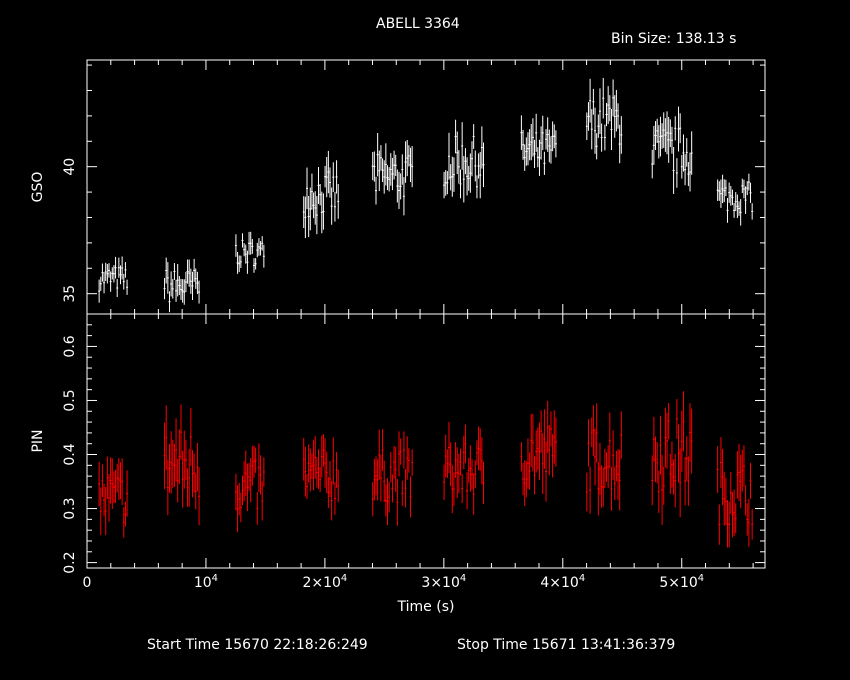 Image resolution: width=850 pixels, height=680 pixels. Describe the element at coordinates (70, 167) in the screenshot. I see `y-tick-label: 40` at that location.